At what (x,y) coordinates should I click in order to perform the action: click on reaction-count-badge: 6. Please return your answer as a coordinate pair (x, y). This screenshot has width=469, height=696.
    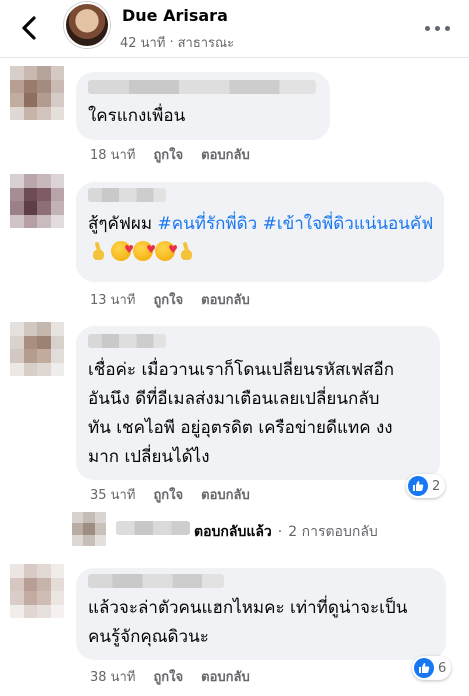
    Looking at the image, I should click on (432, 668).